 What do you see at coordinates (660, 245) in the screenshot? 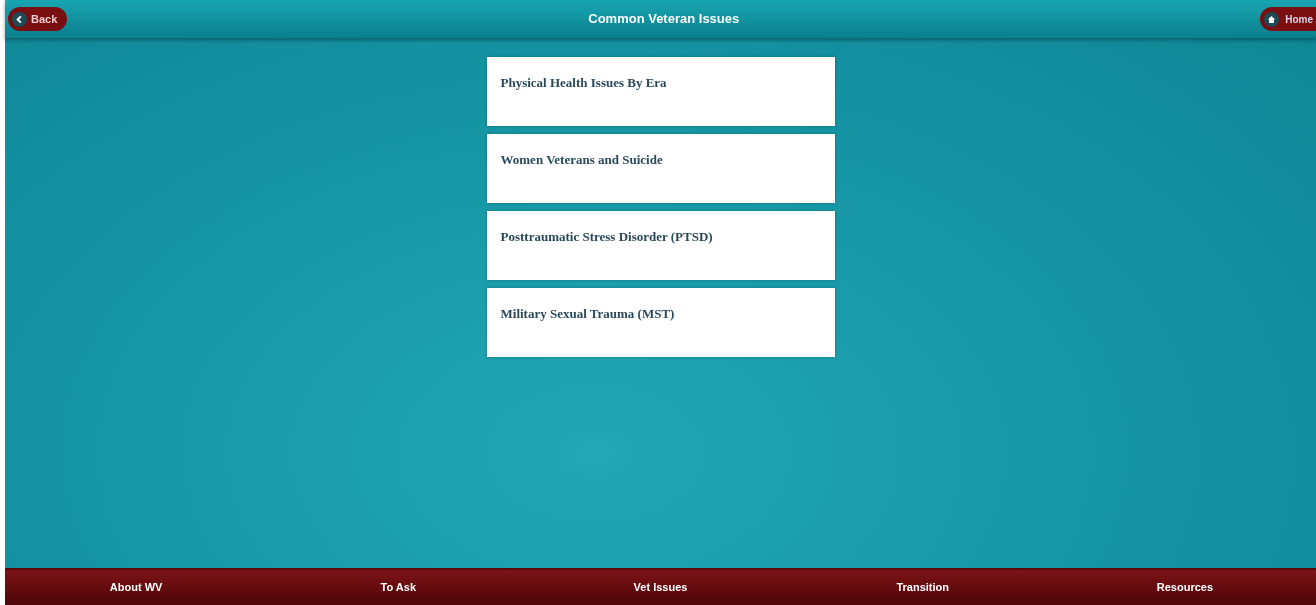
I see `topic-card: Posttraumatic Stress Disorder (PTSD)` at bounding box center [660, 245].